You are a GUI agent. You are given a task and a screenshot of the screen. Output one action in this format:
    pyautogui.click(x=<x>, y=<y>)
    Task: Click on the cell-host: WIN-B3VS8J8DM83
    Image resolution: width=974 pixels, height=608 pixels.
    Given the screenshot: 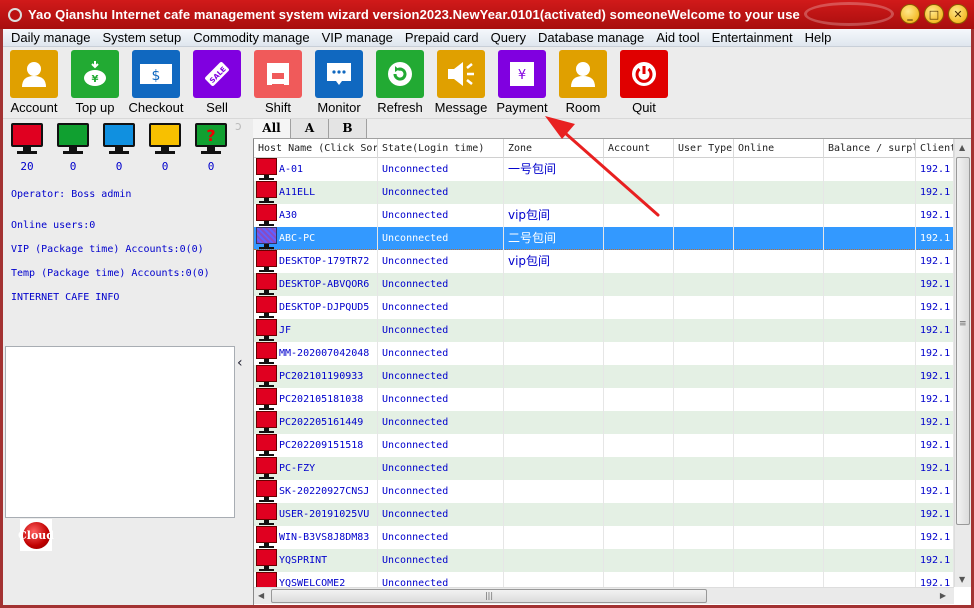 What is the action you would take?
    pyautogui.click(x=316, y=537)
    